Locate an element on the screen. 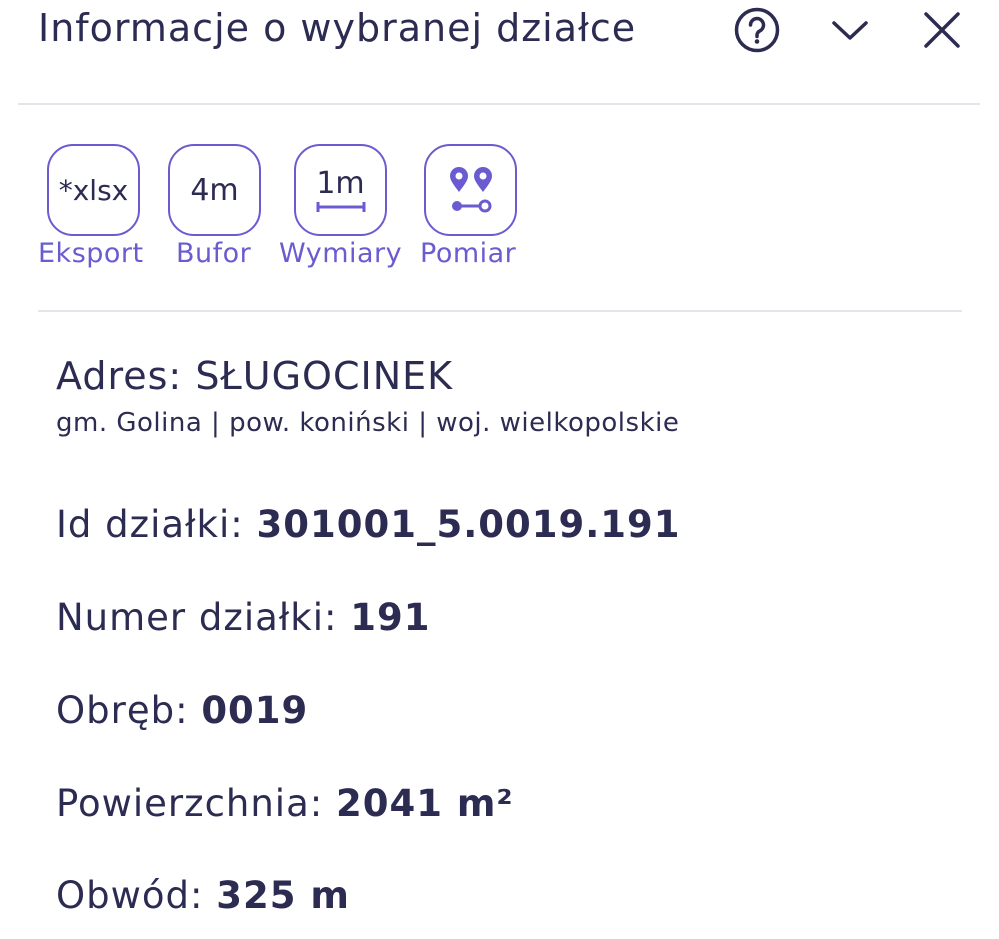 The width and height of the screenshot is (999, 939). parcel-id-value: 301001_5.0019.191 is located at coordinates (468, 524).